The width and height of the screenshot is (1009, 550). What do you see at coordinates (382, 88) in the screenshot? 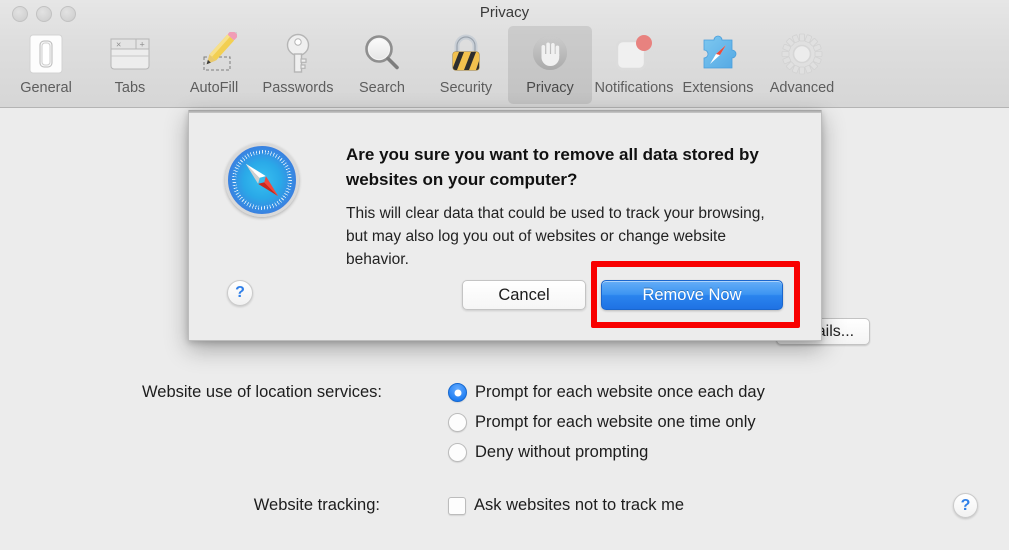
I see `toolbar-item-label: Search` at bounding box center [382, 88].